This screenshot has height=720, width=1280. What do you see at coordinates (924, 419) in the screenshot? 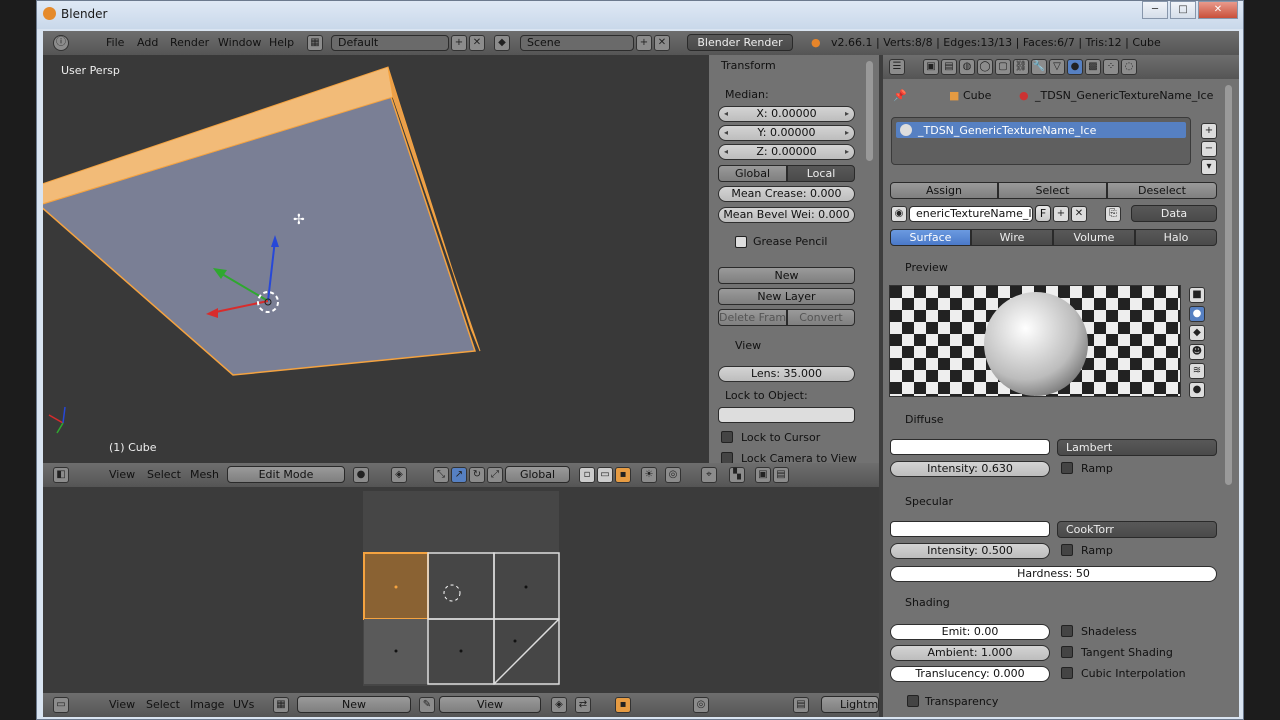
I see `diffuse-header: Diffuse` at bounding box center [924, 419].